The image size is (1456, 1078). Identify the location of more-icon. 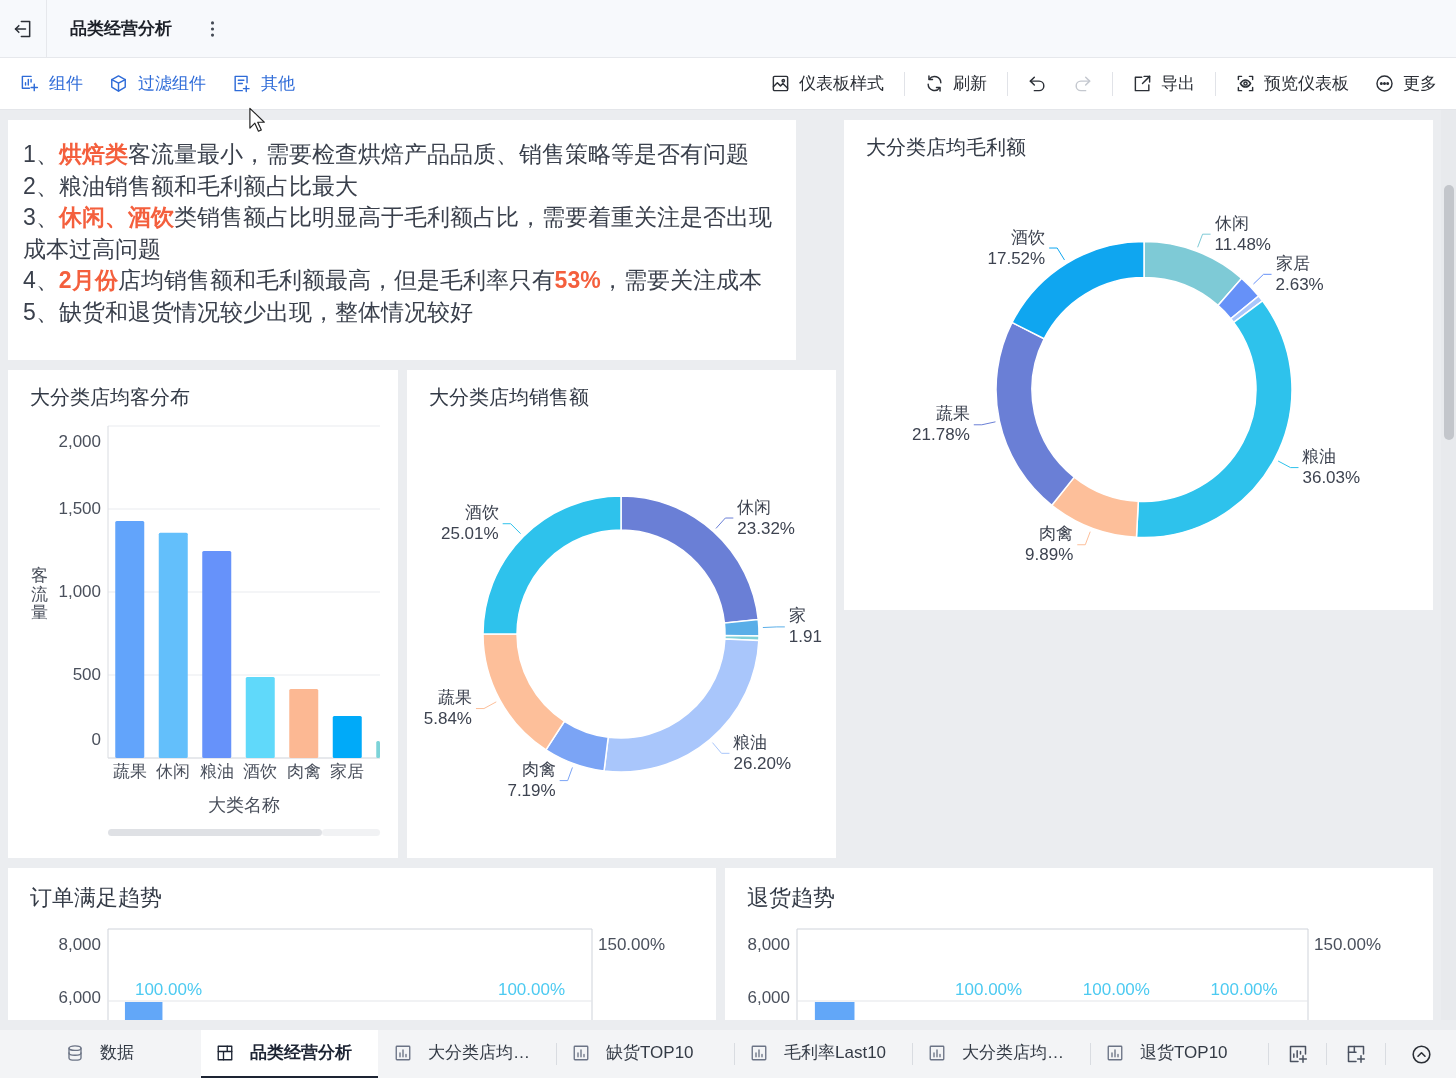
(1384, 83).